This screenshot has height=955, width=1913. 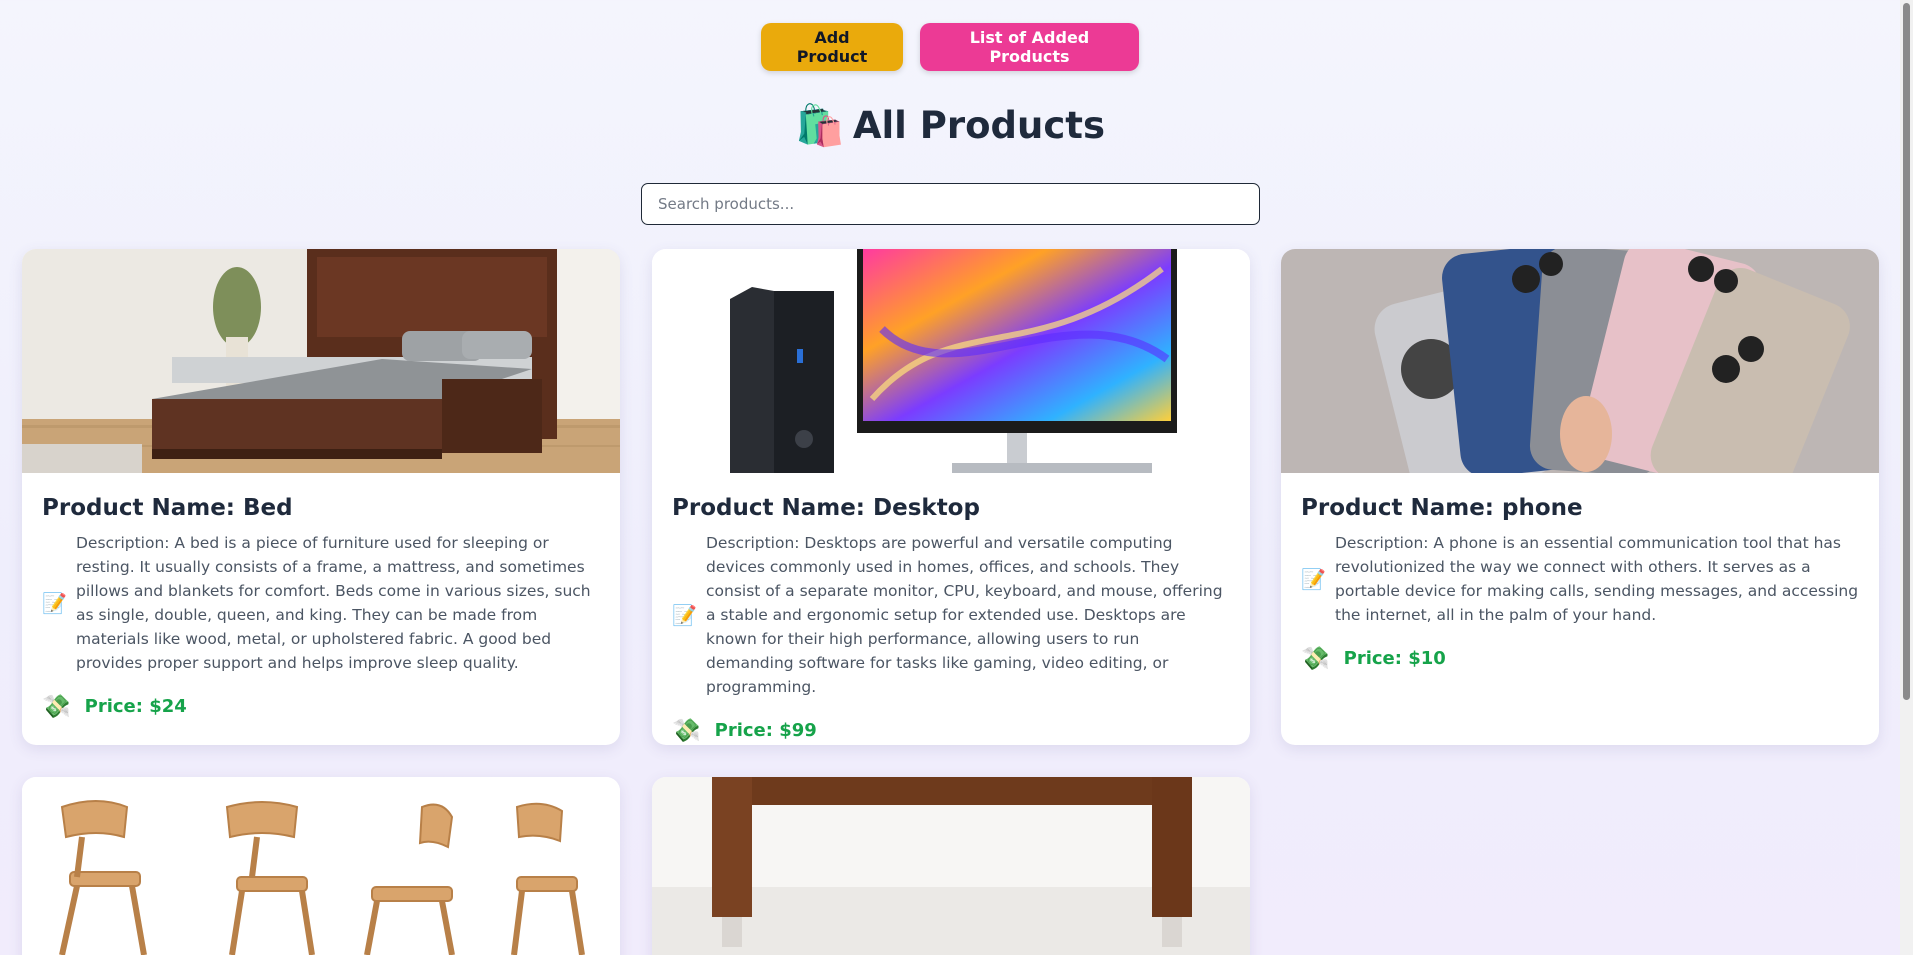 I want to click on product-price: Price: $99, so click(x=765, y=730).